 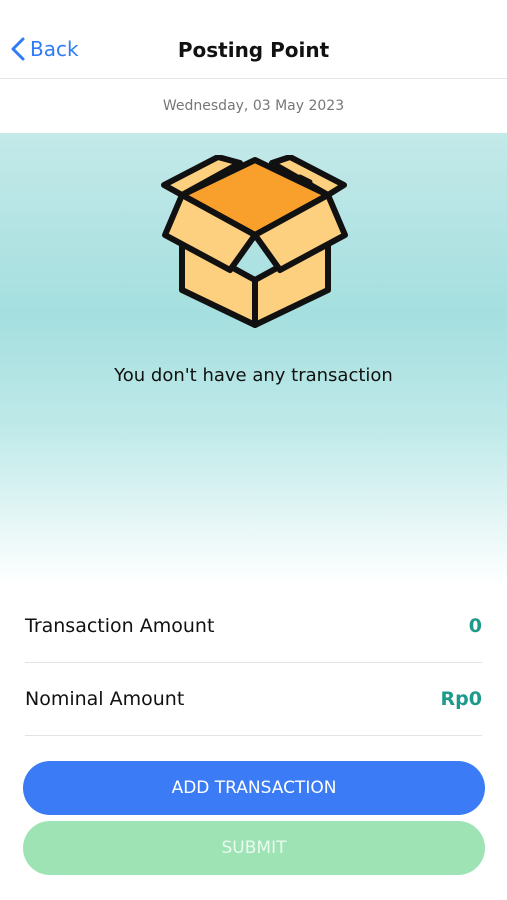 What do you see at coordinates (461, 699) in the screenshot?
I see `nominal-amount-value: Rp0` at bounding box center [461, 699].